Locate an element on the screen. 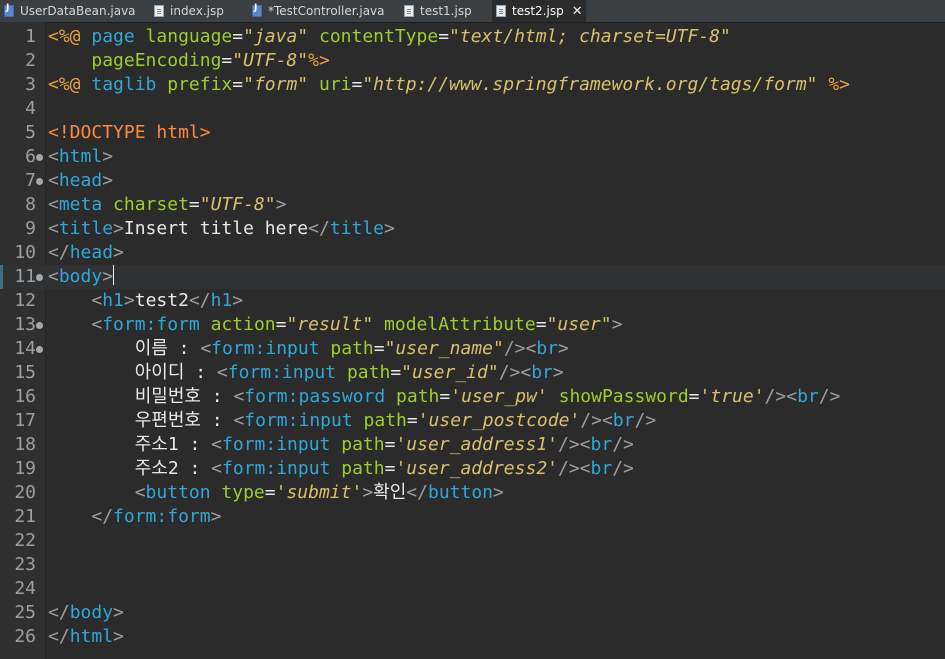 This screenshot has height=659, width=945. code-token: showPassword is located at coordinates (623, 396).